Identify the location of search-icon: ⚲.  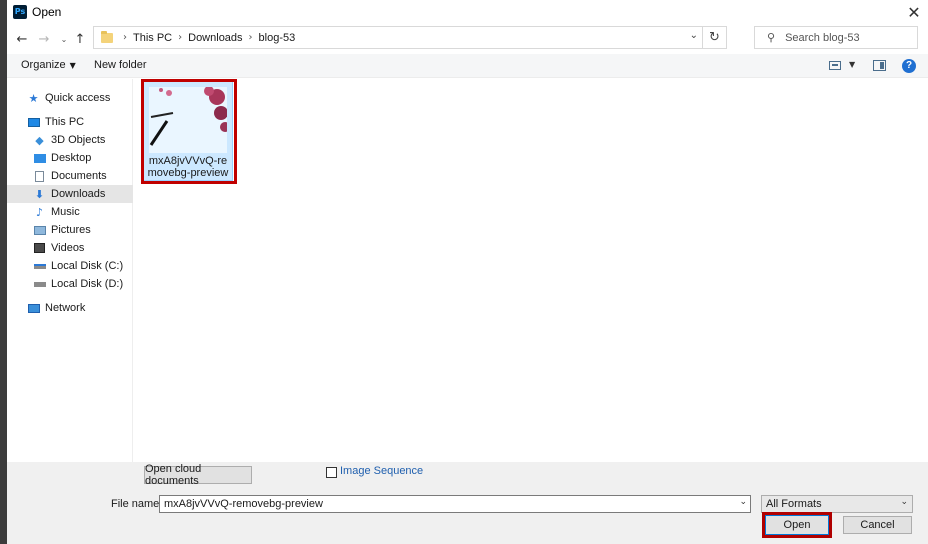
(771, 37).